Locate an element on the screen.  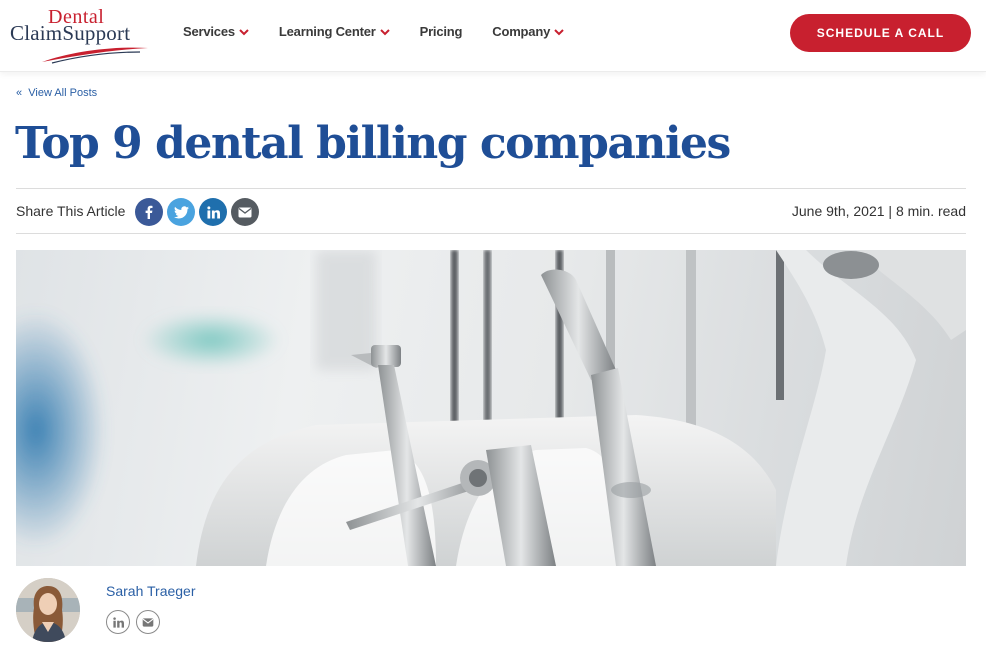
nav-item-label: Services is located at coordinates (209, 31).